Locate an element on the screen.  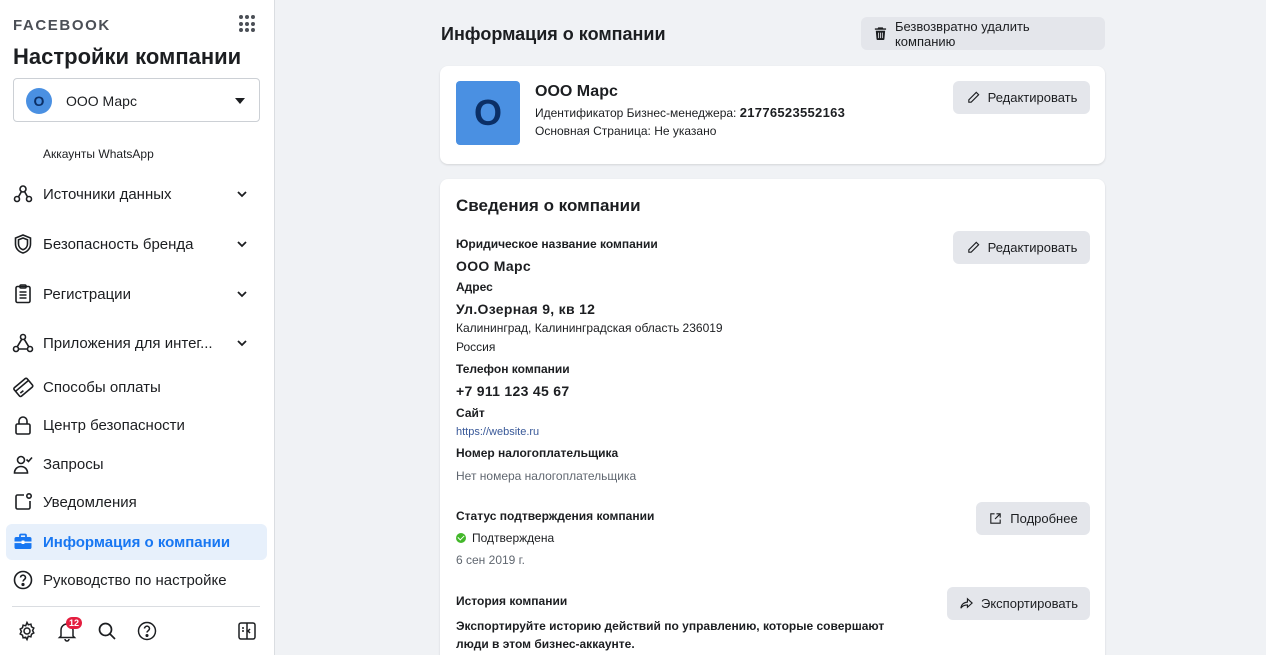
sidebar-item-notifications: Уведомления is located at coordinates (136, 502).